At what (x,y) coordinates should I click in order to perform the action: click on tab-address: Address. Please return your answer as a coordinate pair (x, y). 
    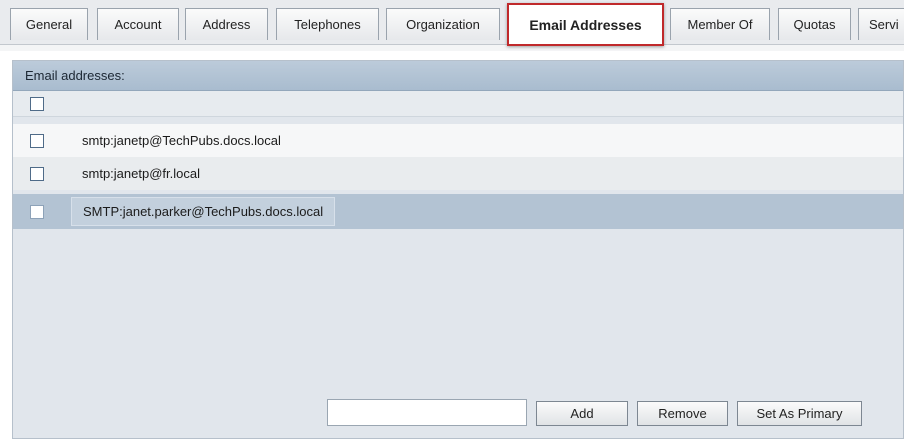
    Looking at the image, I should click on (226, 24).